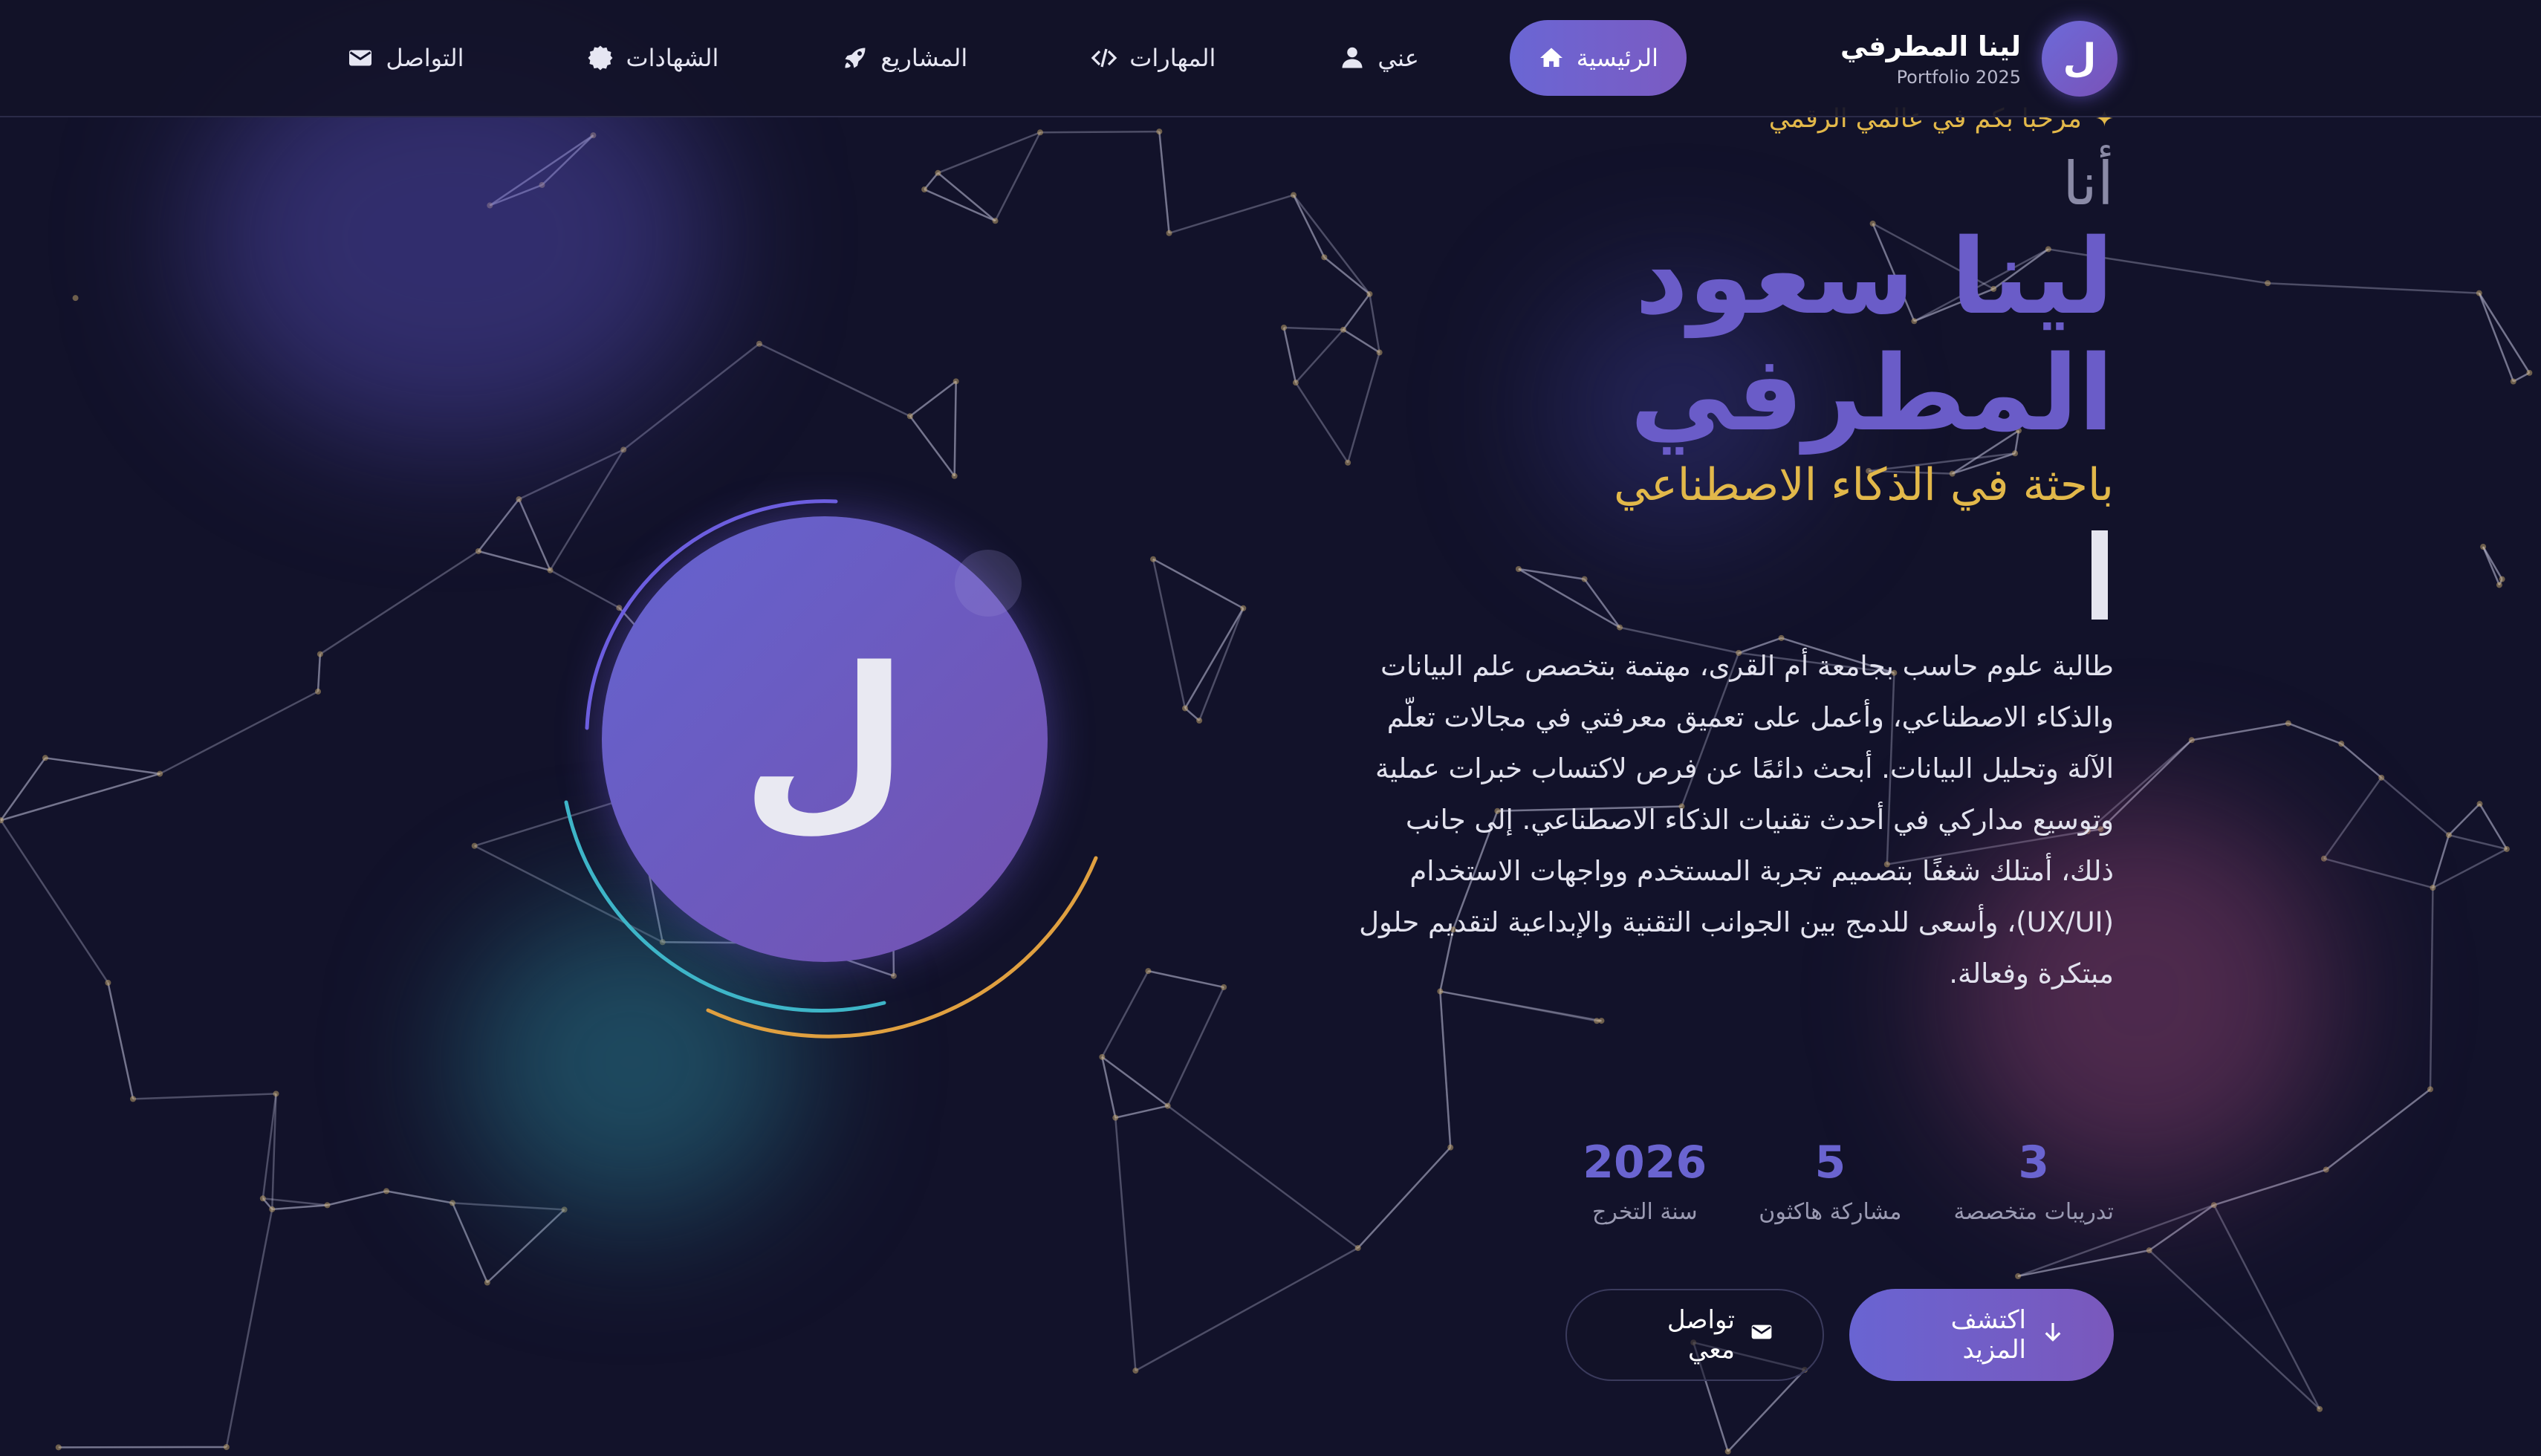 This screenshot has width=2541, height=1456. What do you see at coordinates (2099, 575) in the screenshot?
I see `typing-cursor` at bounding box center [2099, 575].